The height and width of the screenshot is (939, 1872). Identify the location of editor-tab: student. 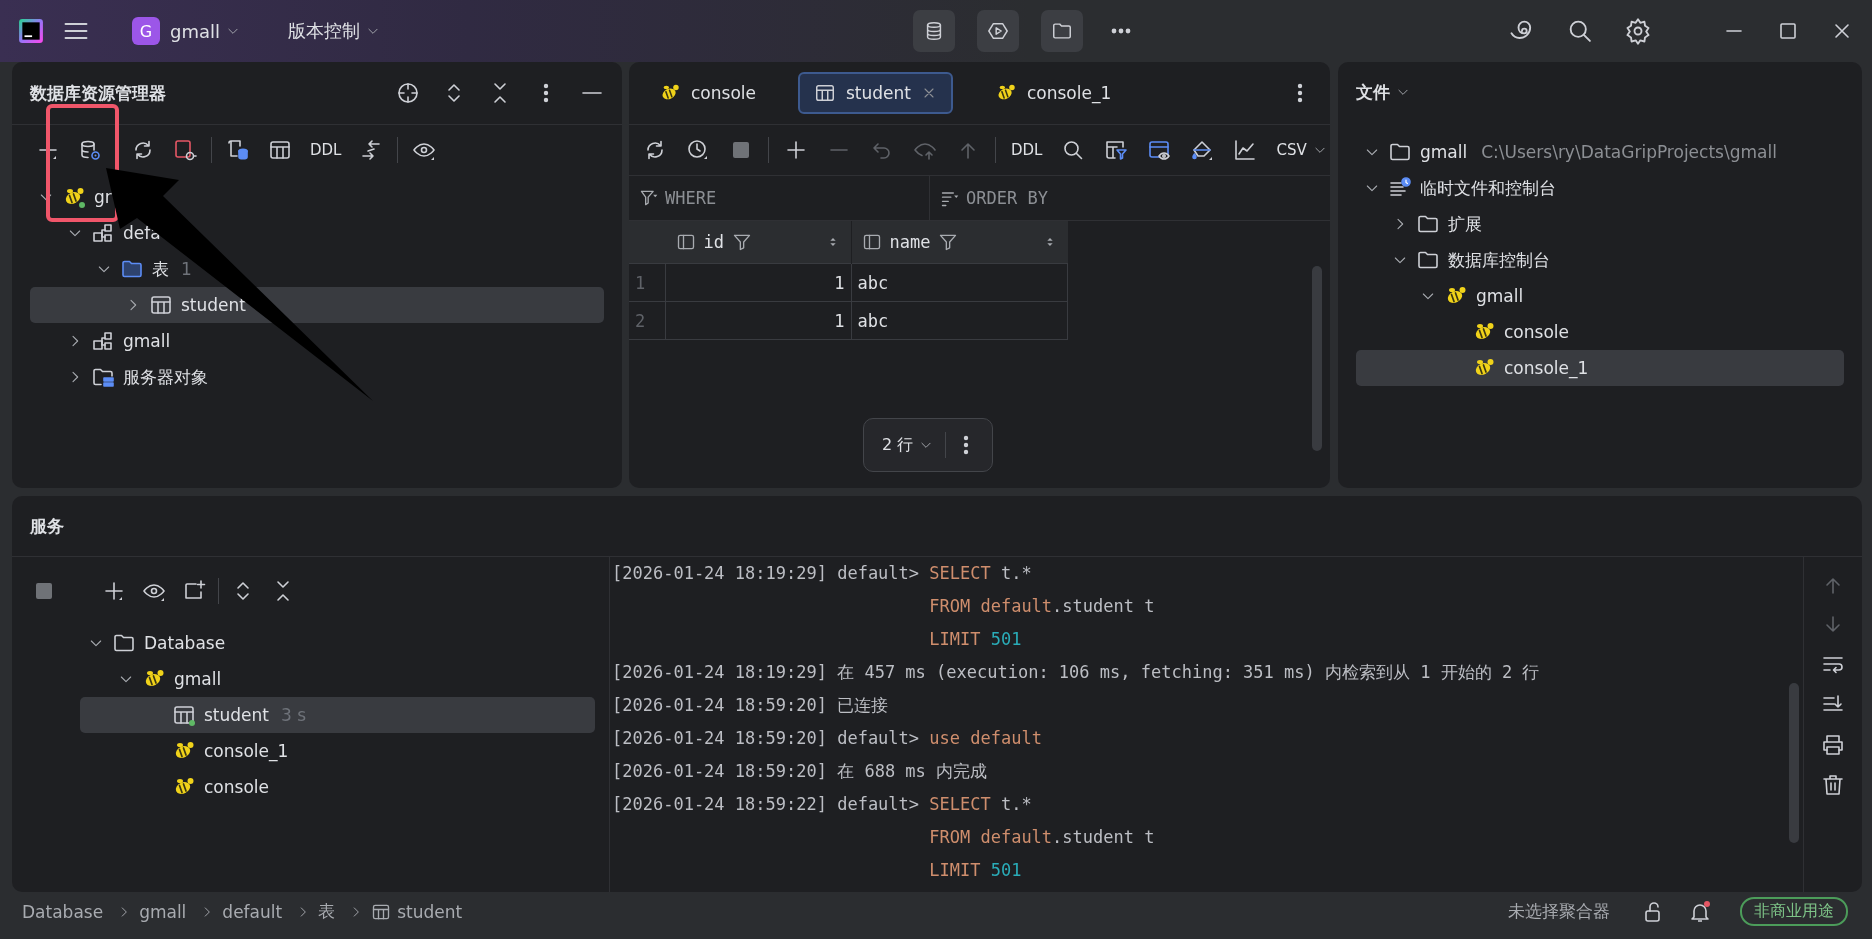
(875, 93).